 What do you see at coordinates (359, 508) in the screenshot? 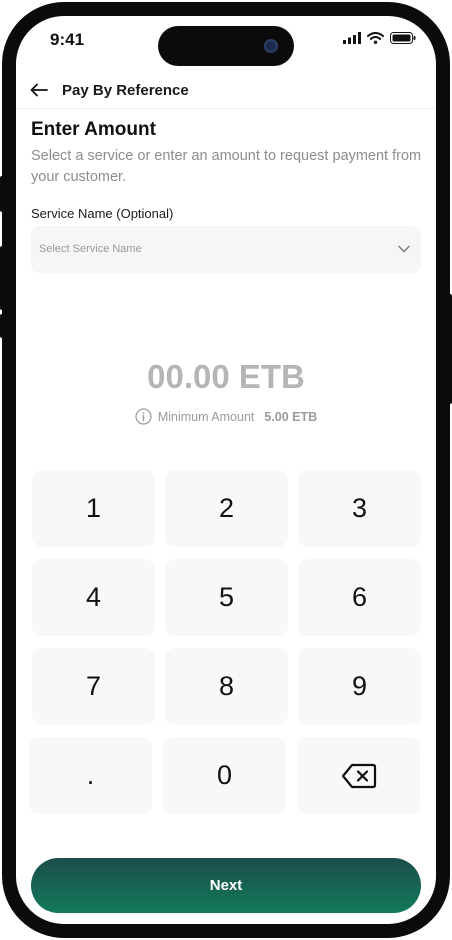
I see `keypad-key-3: 3` at bounding box center [359, 508].